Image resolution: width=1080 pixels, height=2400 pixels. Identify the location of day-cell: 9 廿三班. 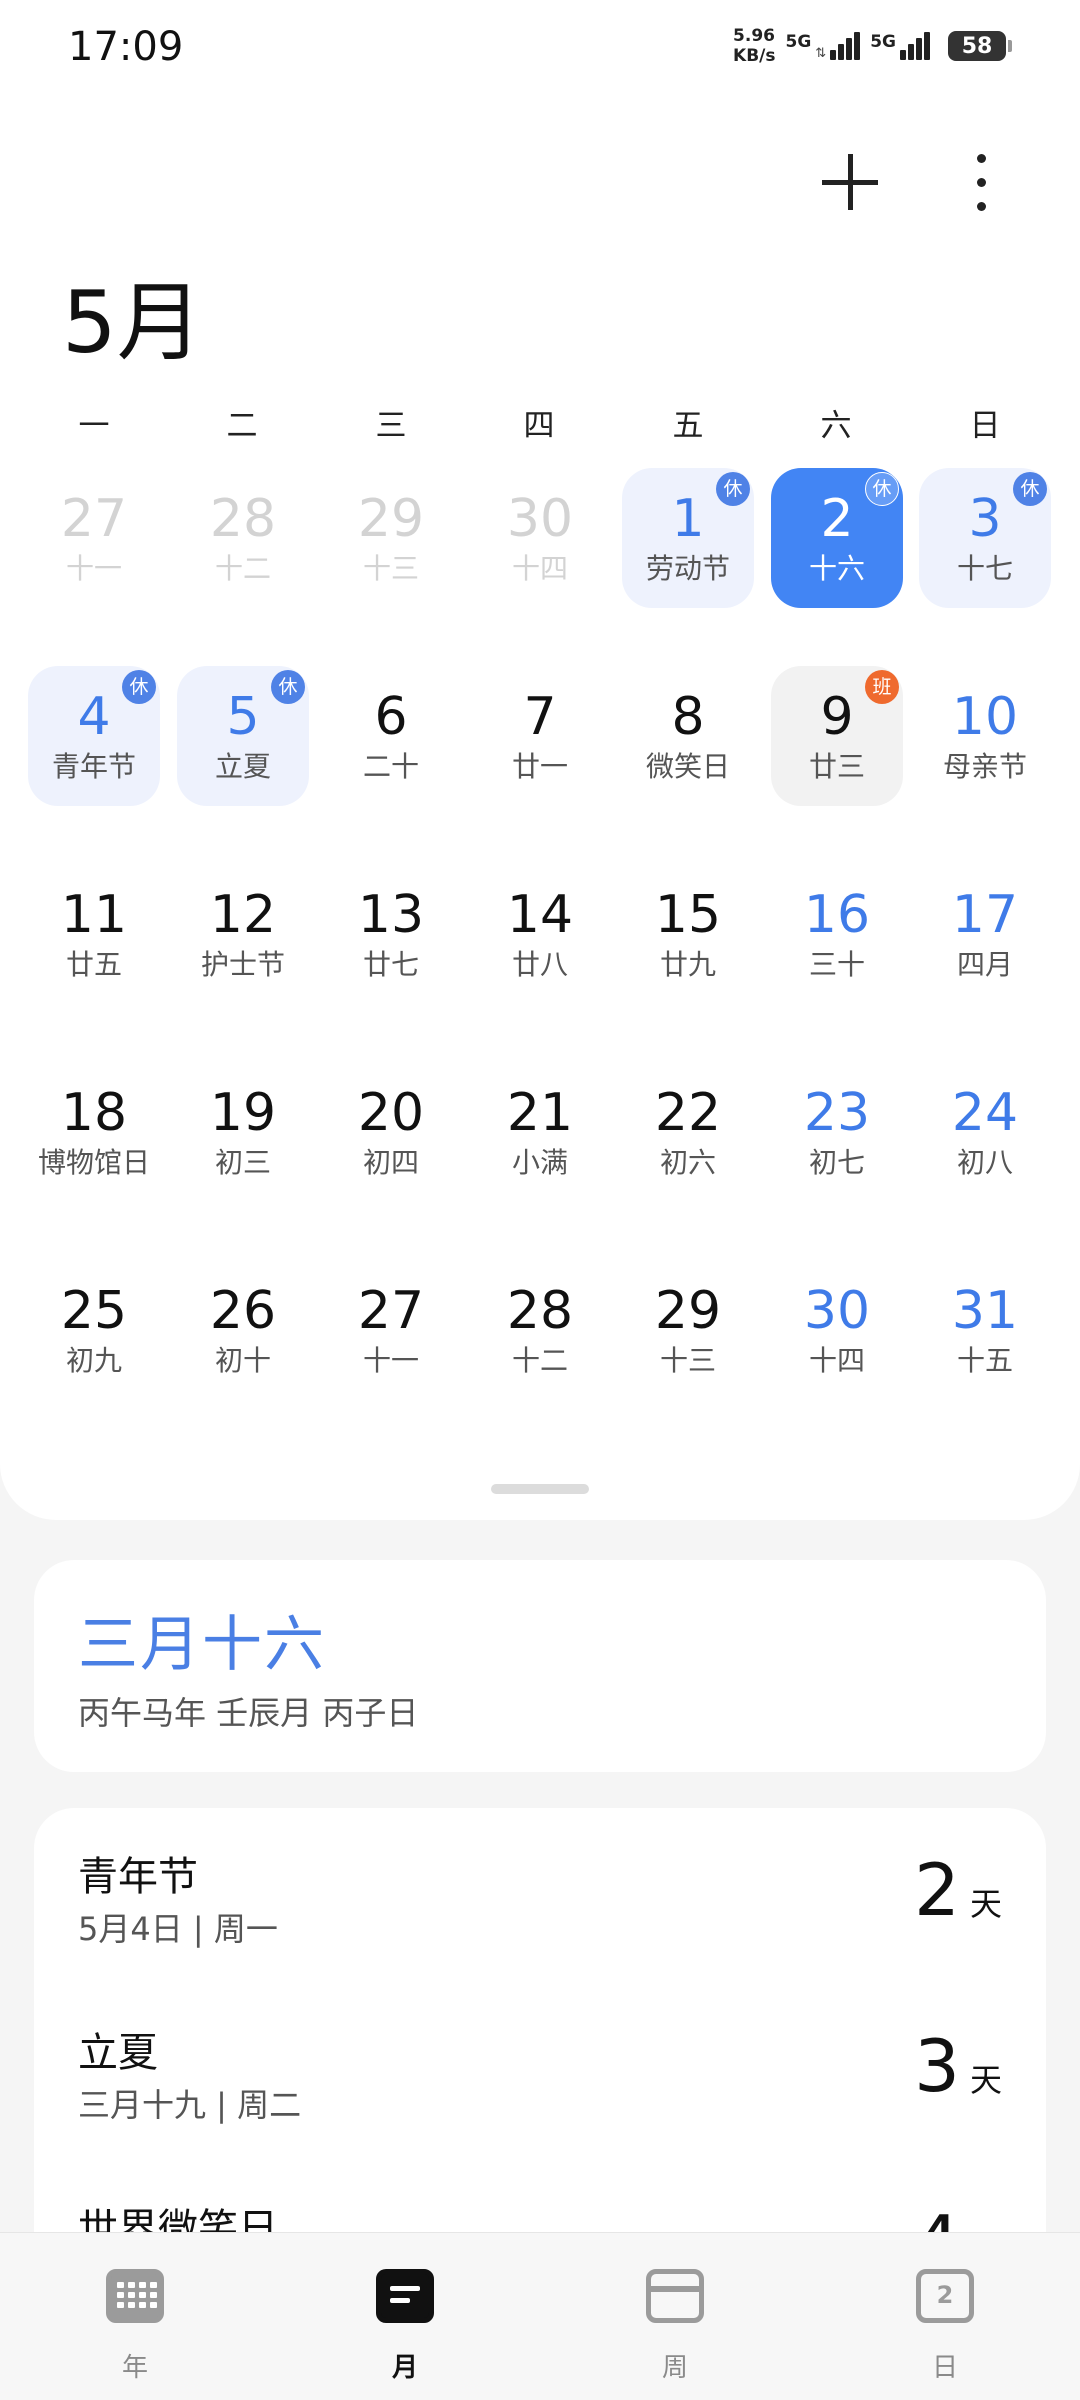
(837, 736).